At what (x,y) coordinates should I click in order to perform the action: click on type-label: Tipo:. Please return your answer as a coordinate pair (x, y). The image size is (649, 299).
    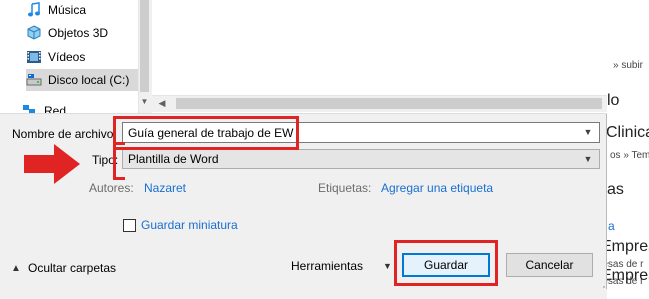
    Looking at the image, I should click on (105, 160).